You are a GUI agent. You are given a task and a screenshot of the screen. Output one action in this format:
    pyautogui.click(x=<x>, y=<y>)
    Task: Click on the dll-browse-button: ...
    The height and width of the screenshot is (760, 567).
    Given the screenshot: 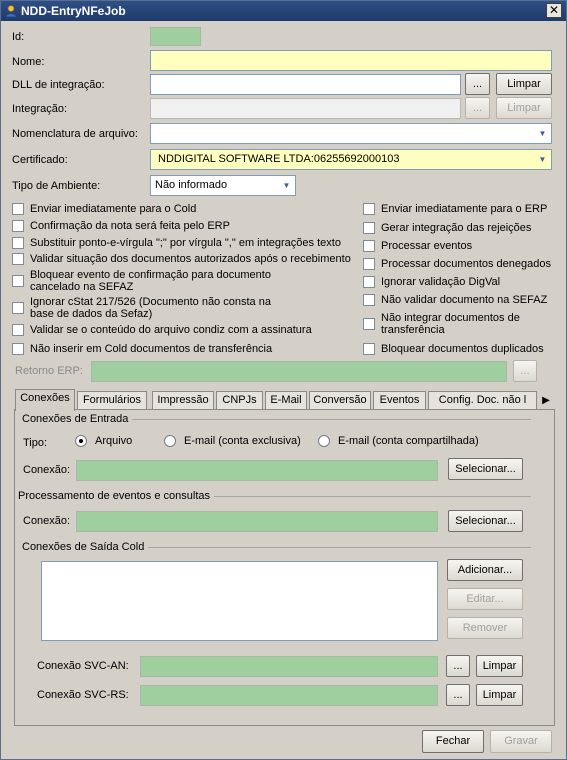 What is the action you would take?
    pyautogui.click(x=477, y=84)
    